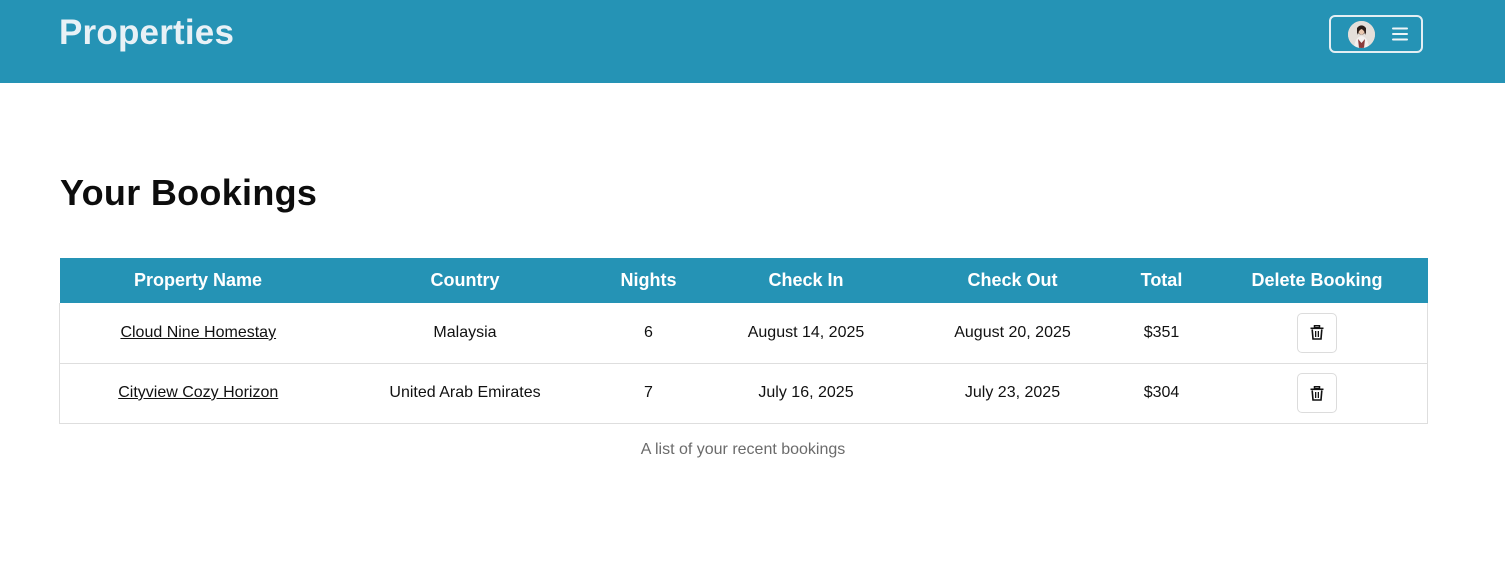  What do you see at coordinates (806, 332) in the screenshot?
I see `check-in-cell: August 14, 2025` at bounding box center [806, 332].